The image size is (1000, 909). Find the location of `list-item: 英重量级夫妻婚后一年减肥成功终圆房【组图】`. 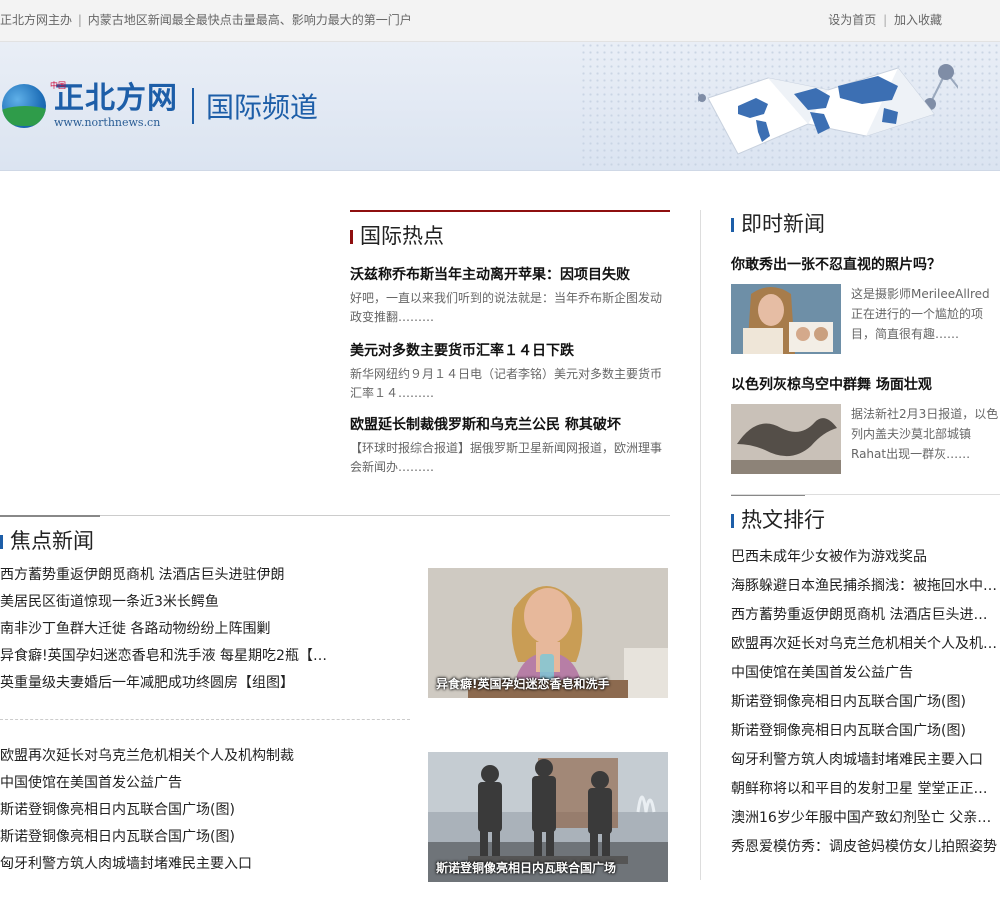

list-item: 英重量级夫妻婚后一年减肥成功终圆房【组图】 is located at coordinates (207, 683).